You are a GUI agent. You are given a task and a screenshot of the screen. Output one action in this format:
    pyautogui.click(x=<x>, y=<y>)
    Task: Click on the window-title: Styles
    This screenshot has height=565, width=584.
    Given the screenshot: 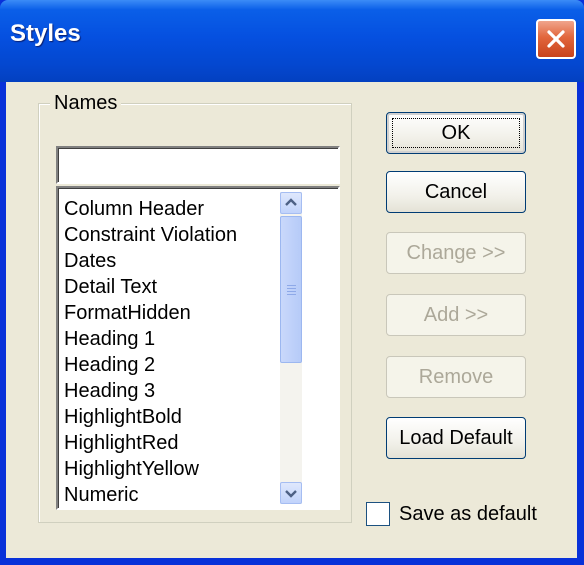 What is the action you would take?
    pyautogui.click(x=45, y=33)
    